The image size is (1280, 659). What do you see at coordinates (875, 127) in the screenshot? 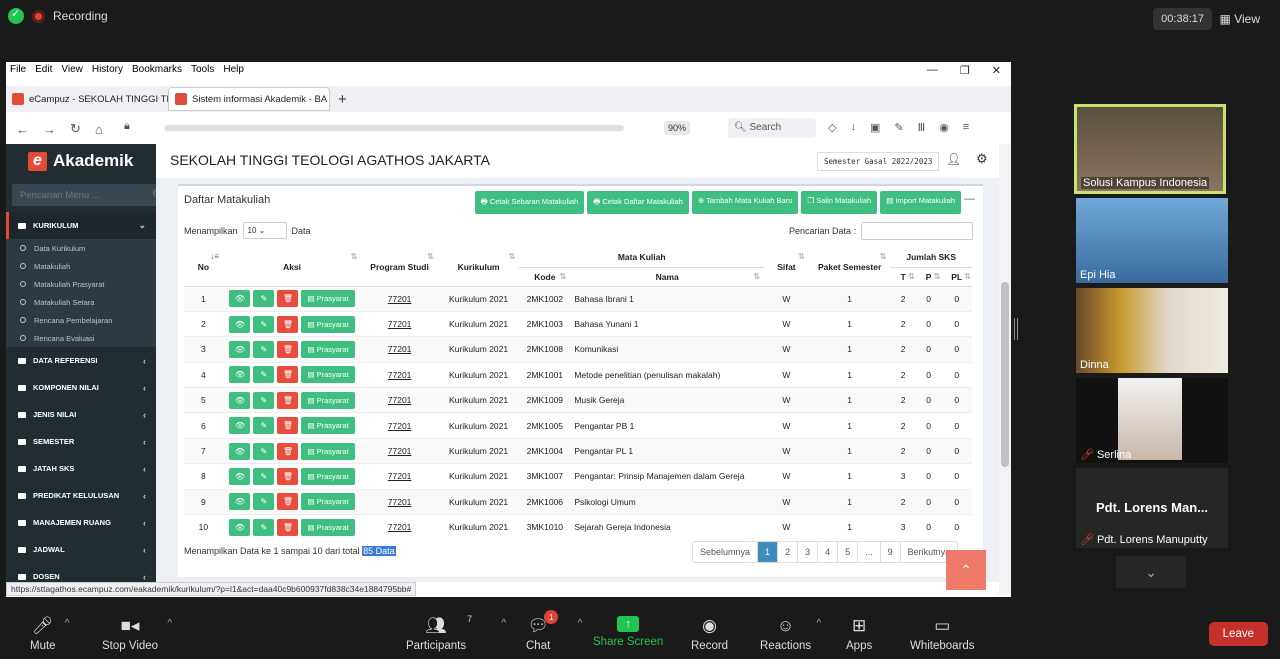
I see `extension-icon: ▣` at bounding box center [875, 127].